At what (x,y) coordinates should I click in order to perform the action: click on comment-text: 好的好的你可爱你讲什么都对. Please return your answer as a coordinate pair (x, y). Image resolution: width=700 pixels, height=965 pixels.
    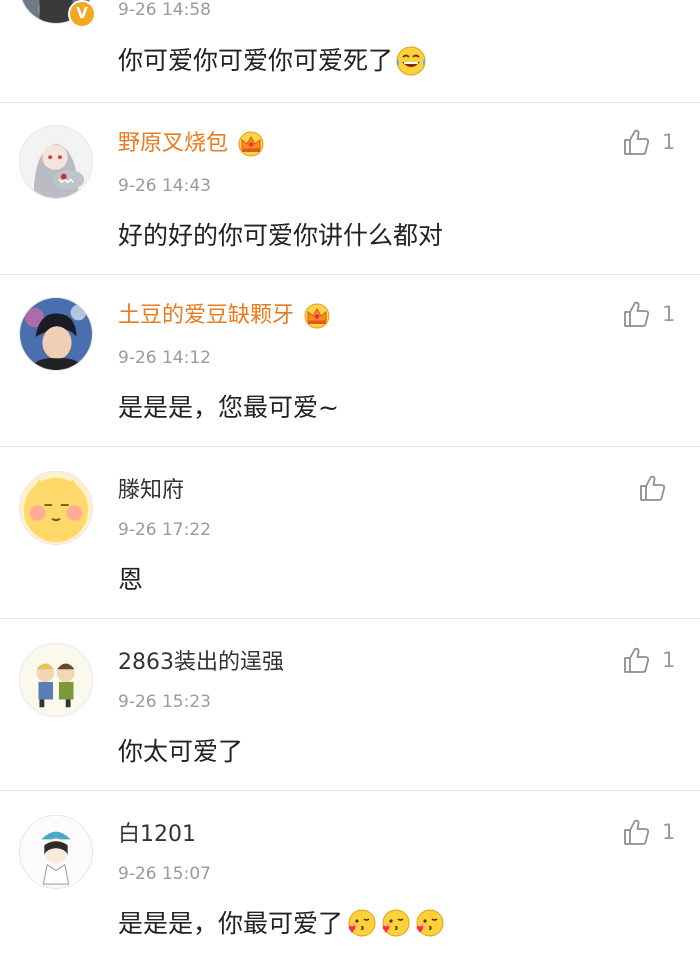
    Looking at the image, I should click on (281, 235).